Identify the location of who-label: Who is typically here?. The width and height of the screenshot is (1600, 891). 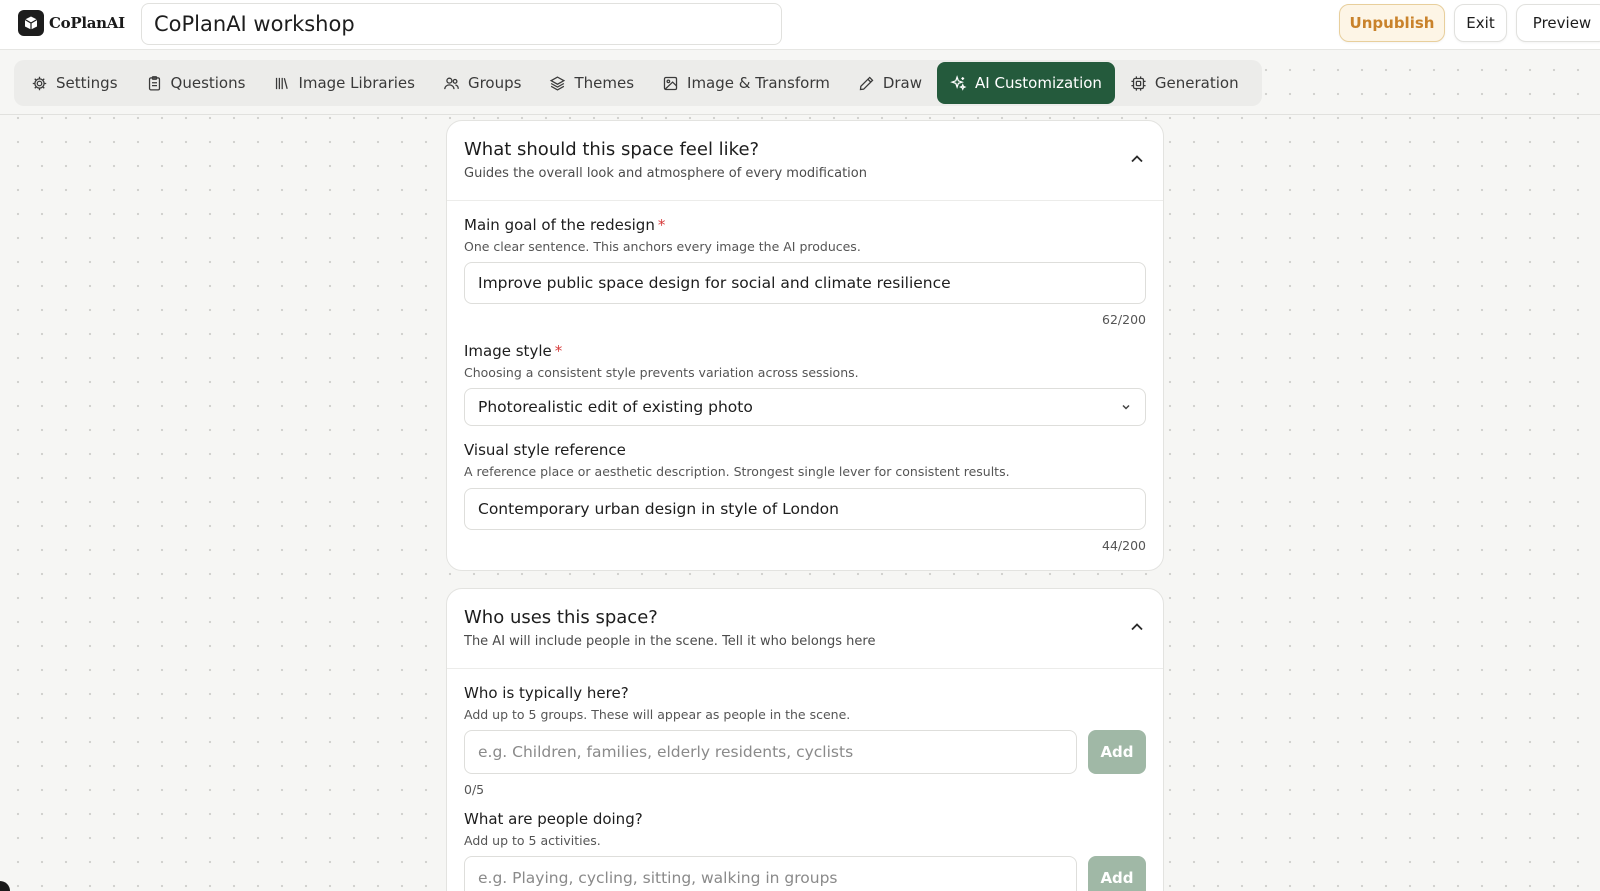
(546, 693).